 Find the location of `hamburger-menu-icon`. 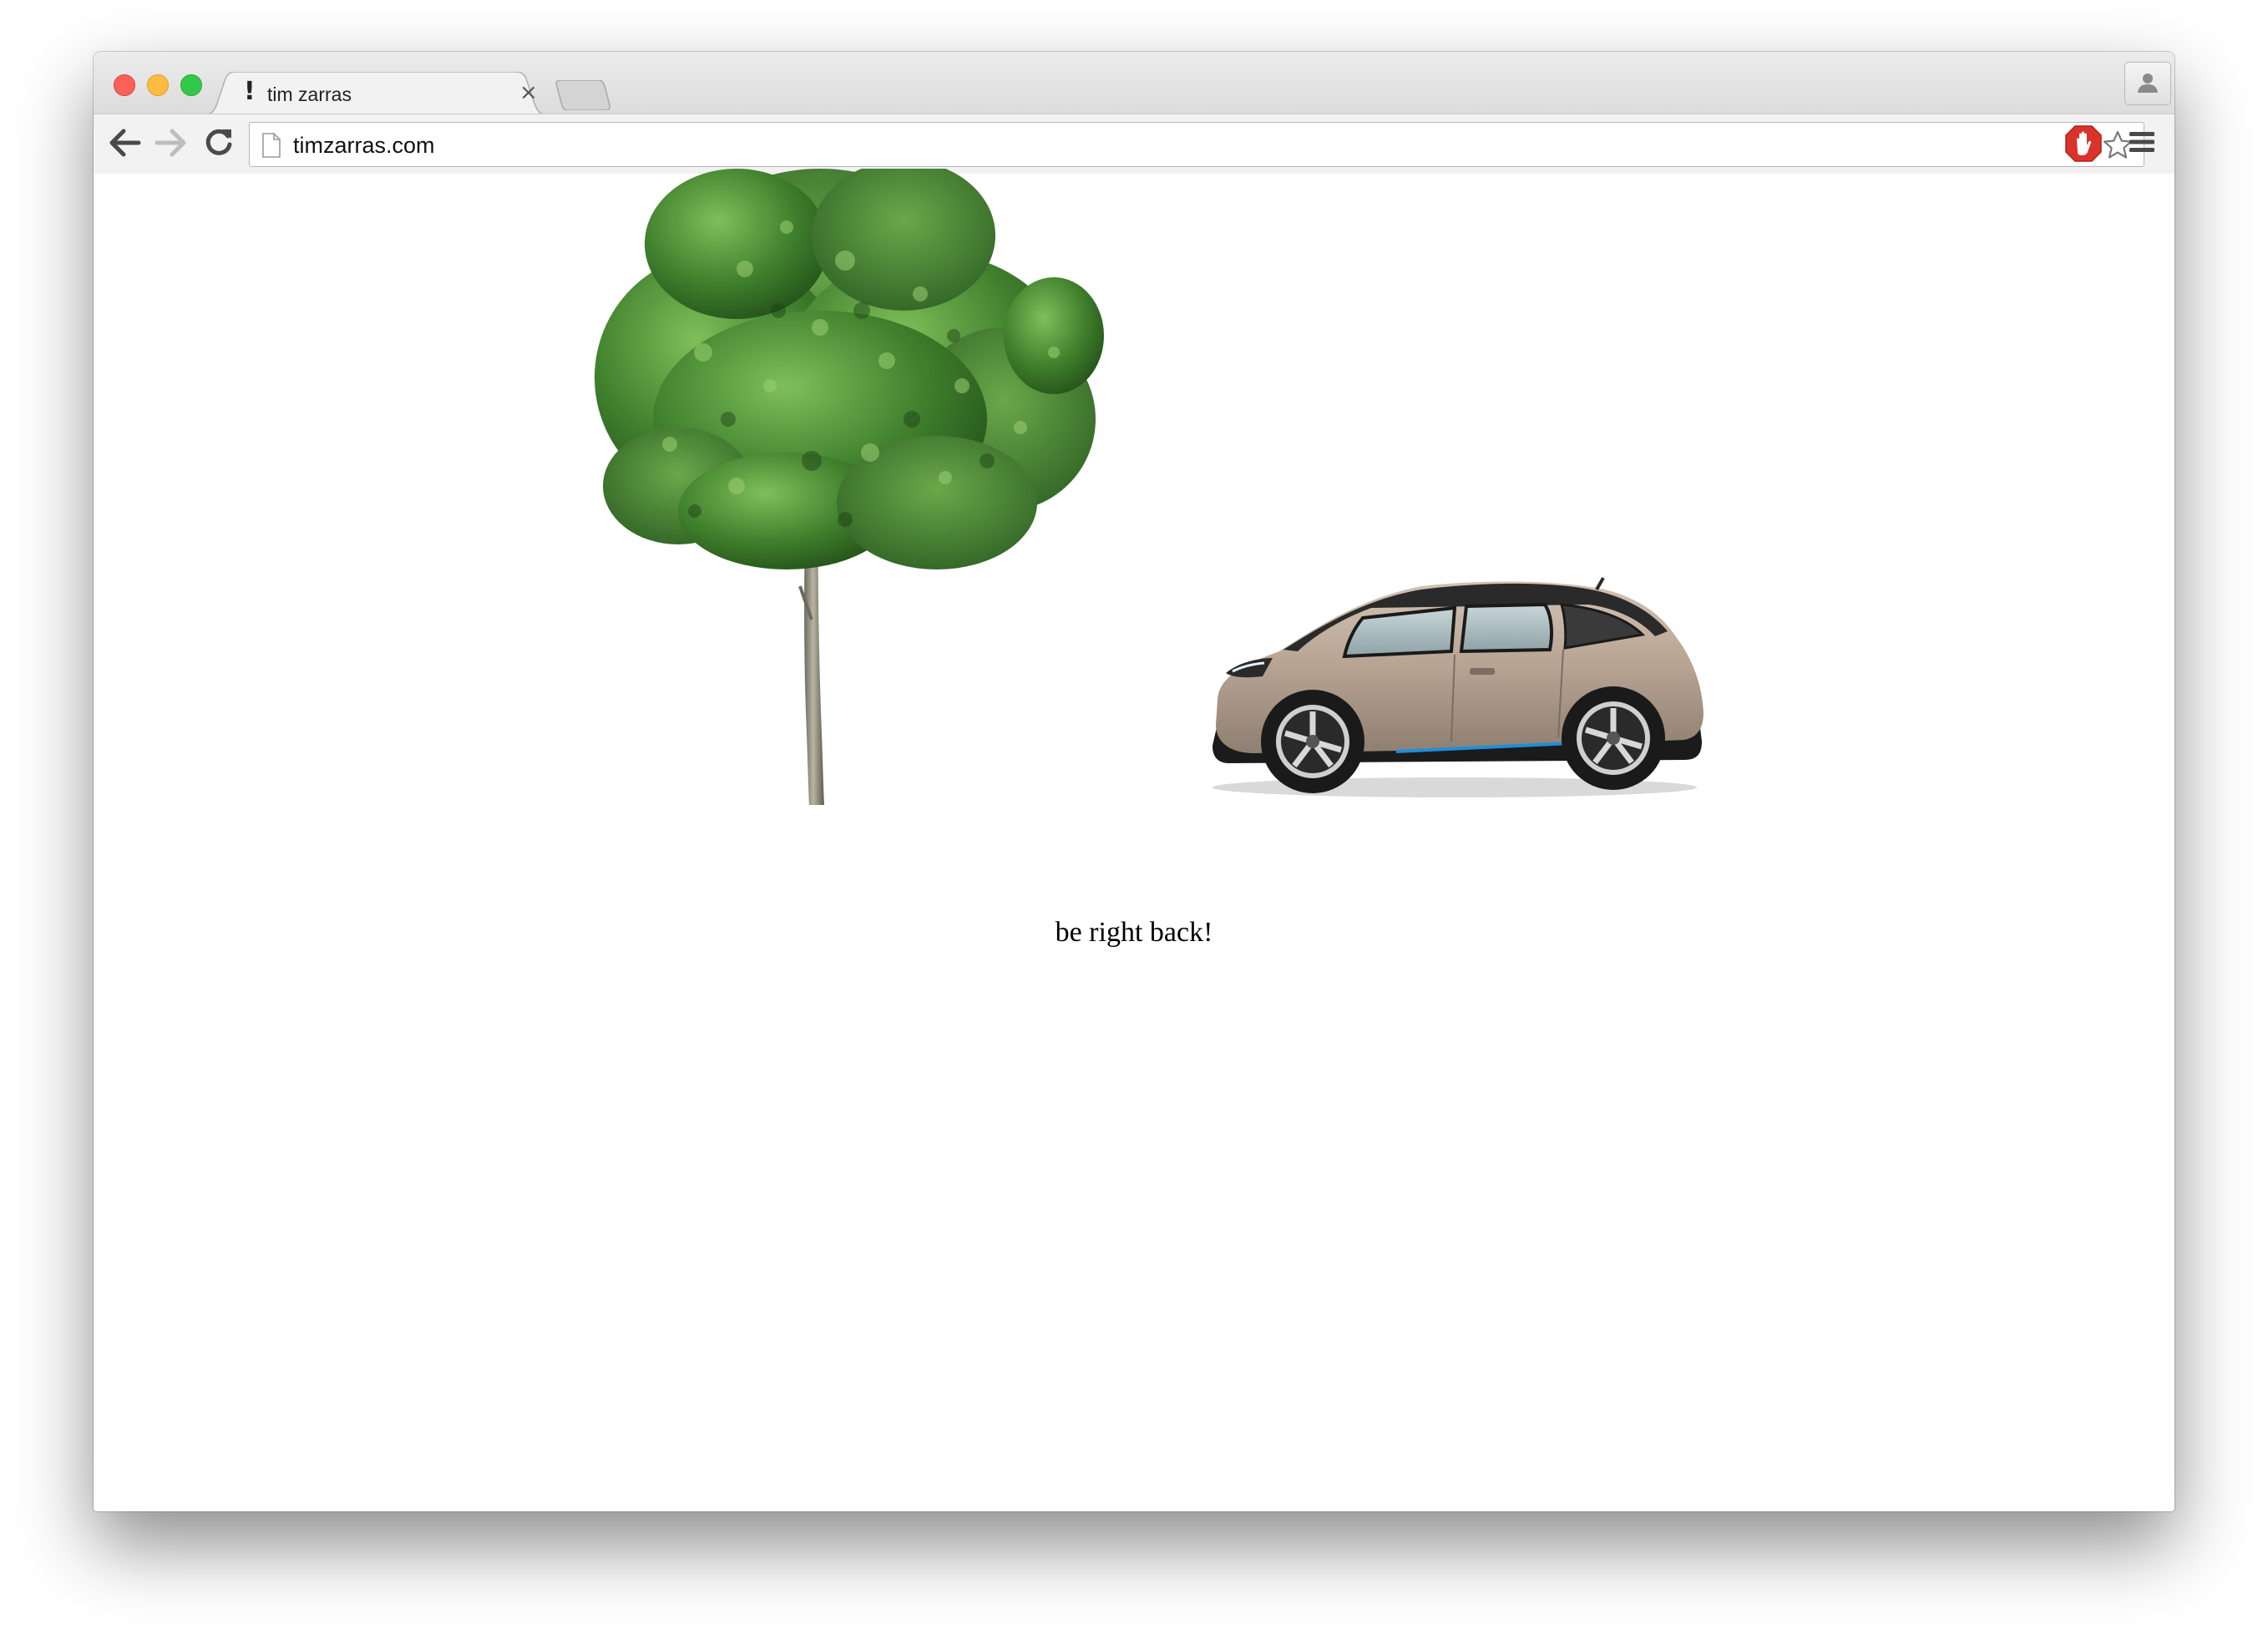

hamburger-menu-icon is located at coordinates (2142, 142).